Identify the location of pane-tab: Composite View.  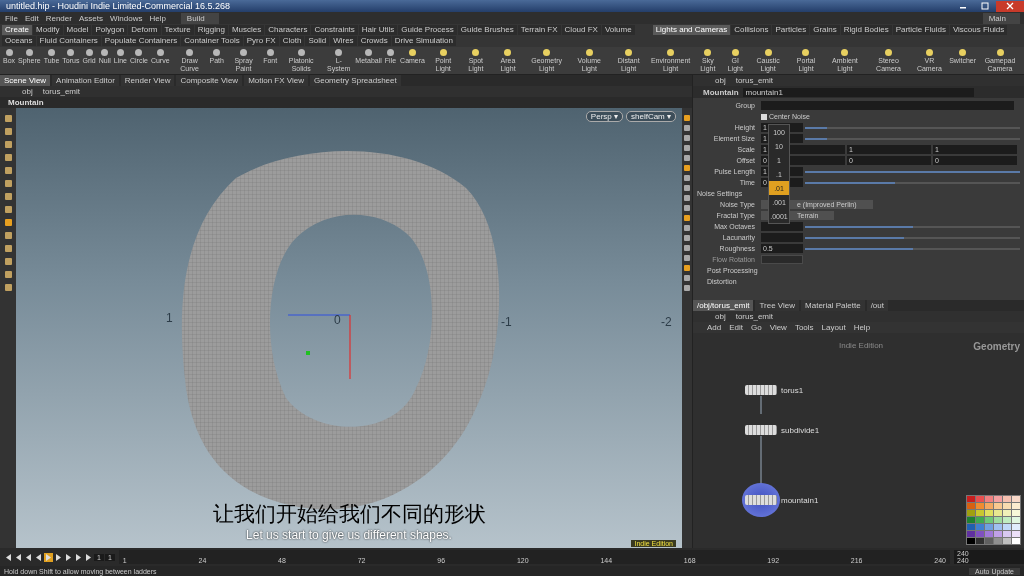
(209, 80).